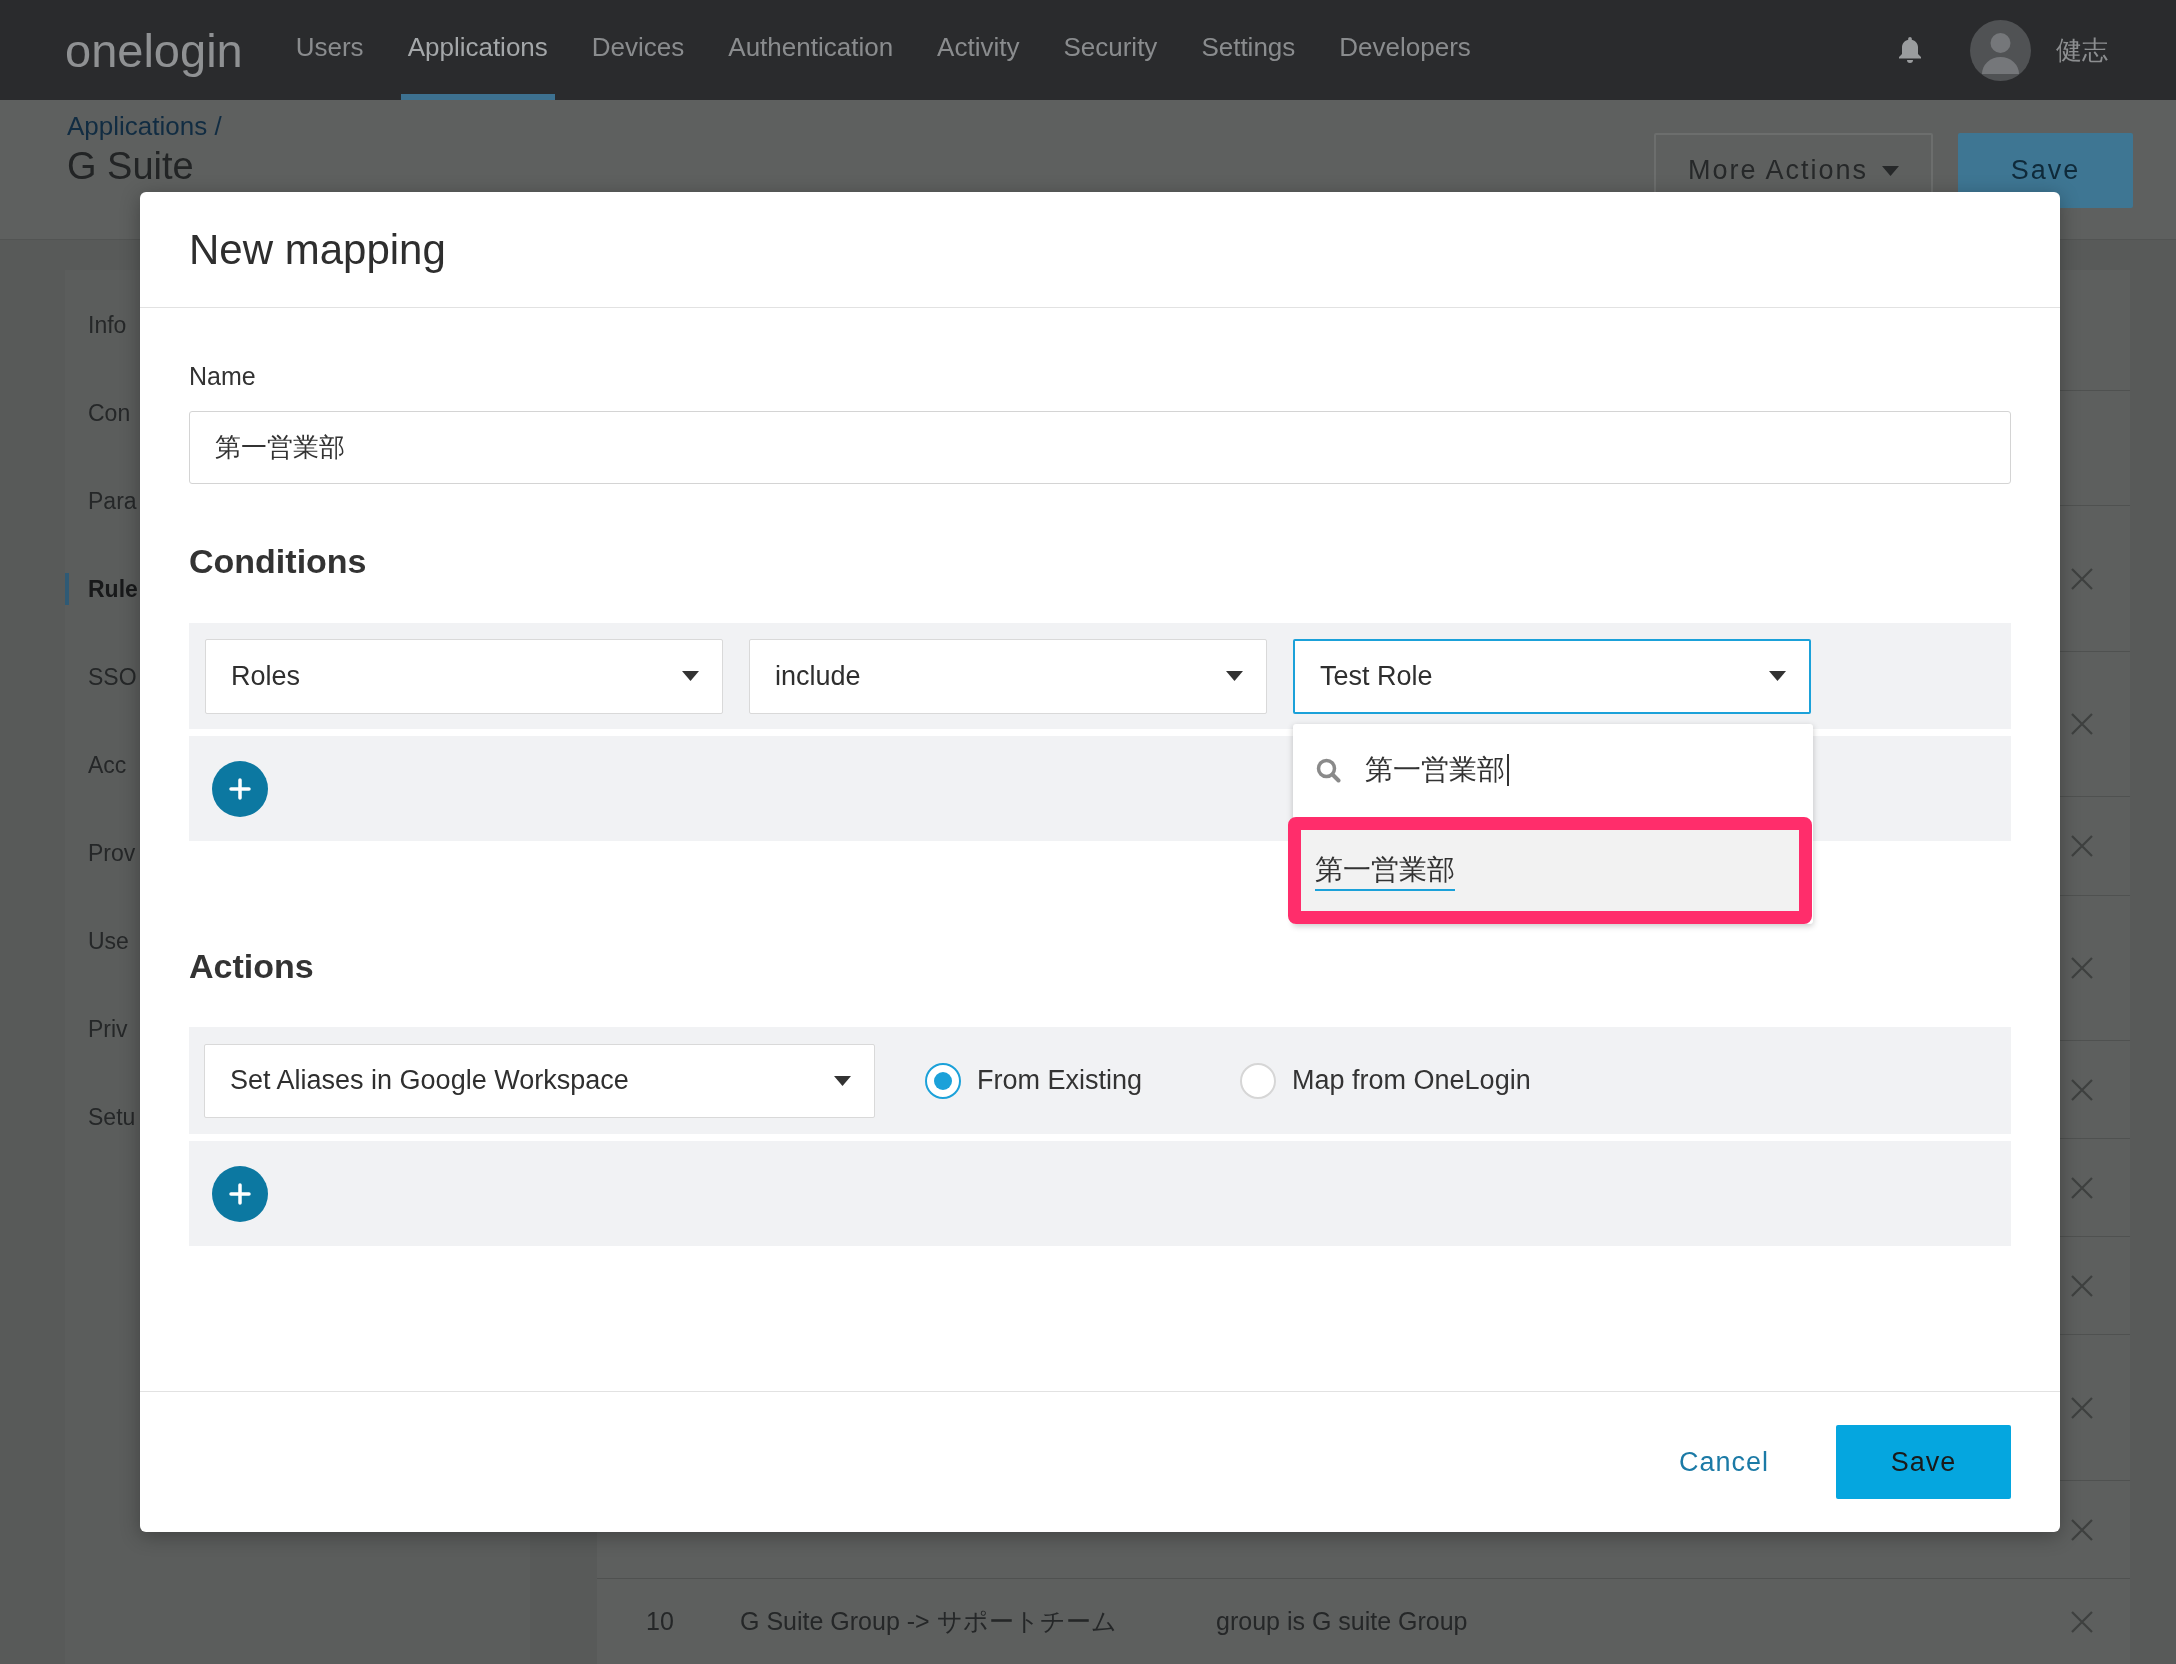 The width and height of the screenshot is (2176, 1664). I want to click on dropdown-field: Test Role, so click(1552, 676).